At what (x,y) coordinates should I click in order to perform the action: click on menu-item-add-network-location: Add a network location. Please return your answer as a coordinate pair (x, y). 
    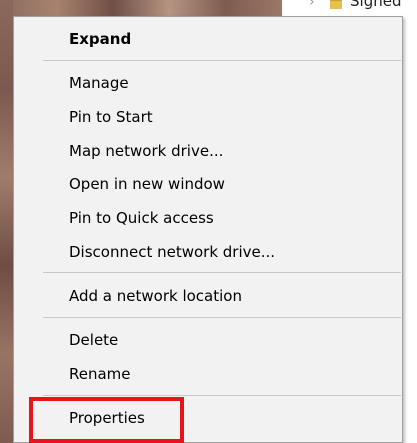
    Looking at the image, I should click on (208, 296).